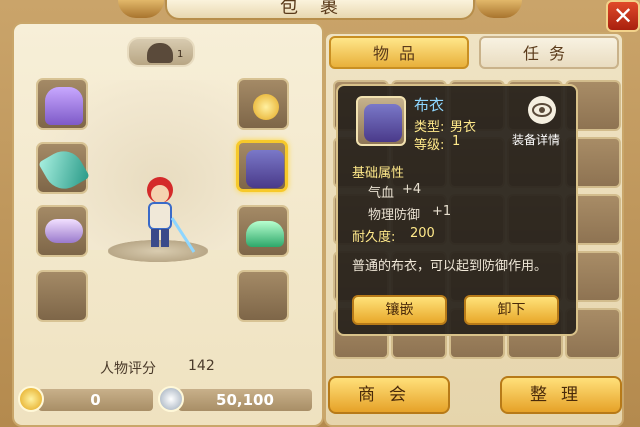 The image size is (640, 427). I want to click on equip-slot-head, so click(62, 104).